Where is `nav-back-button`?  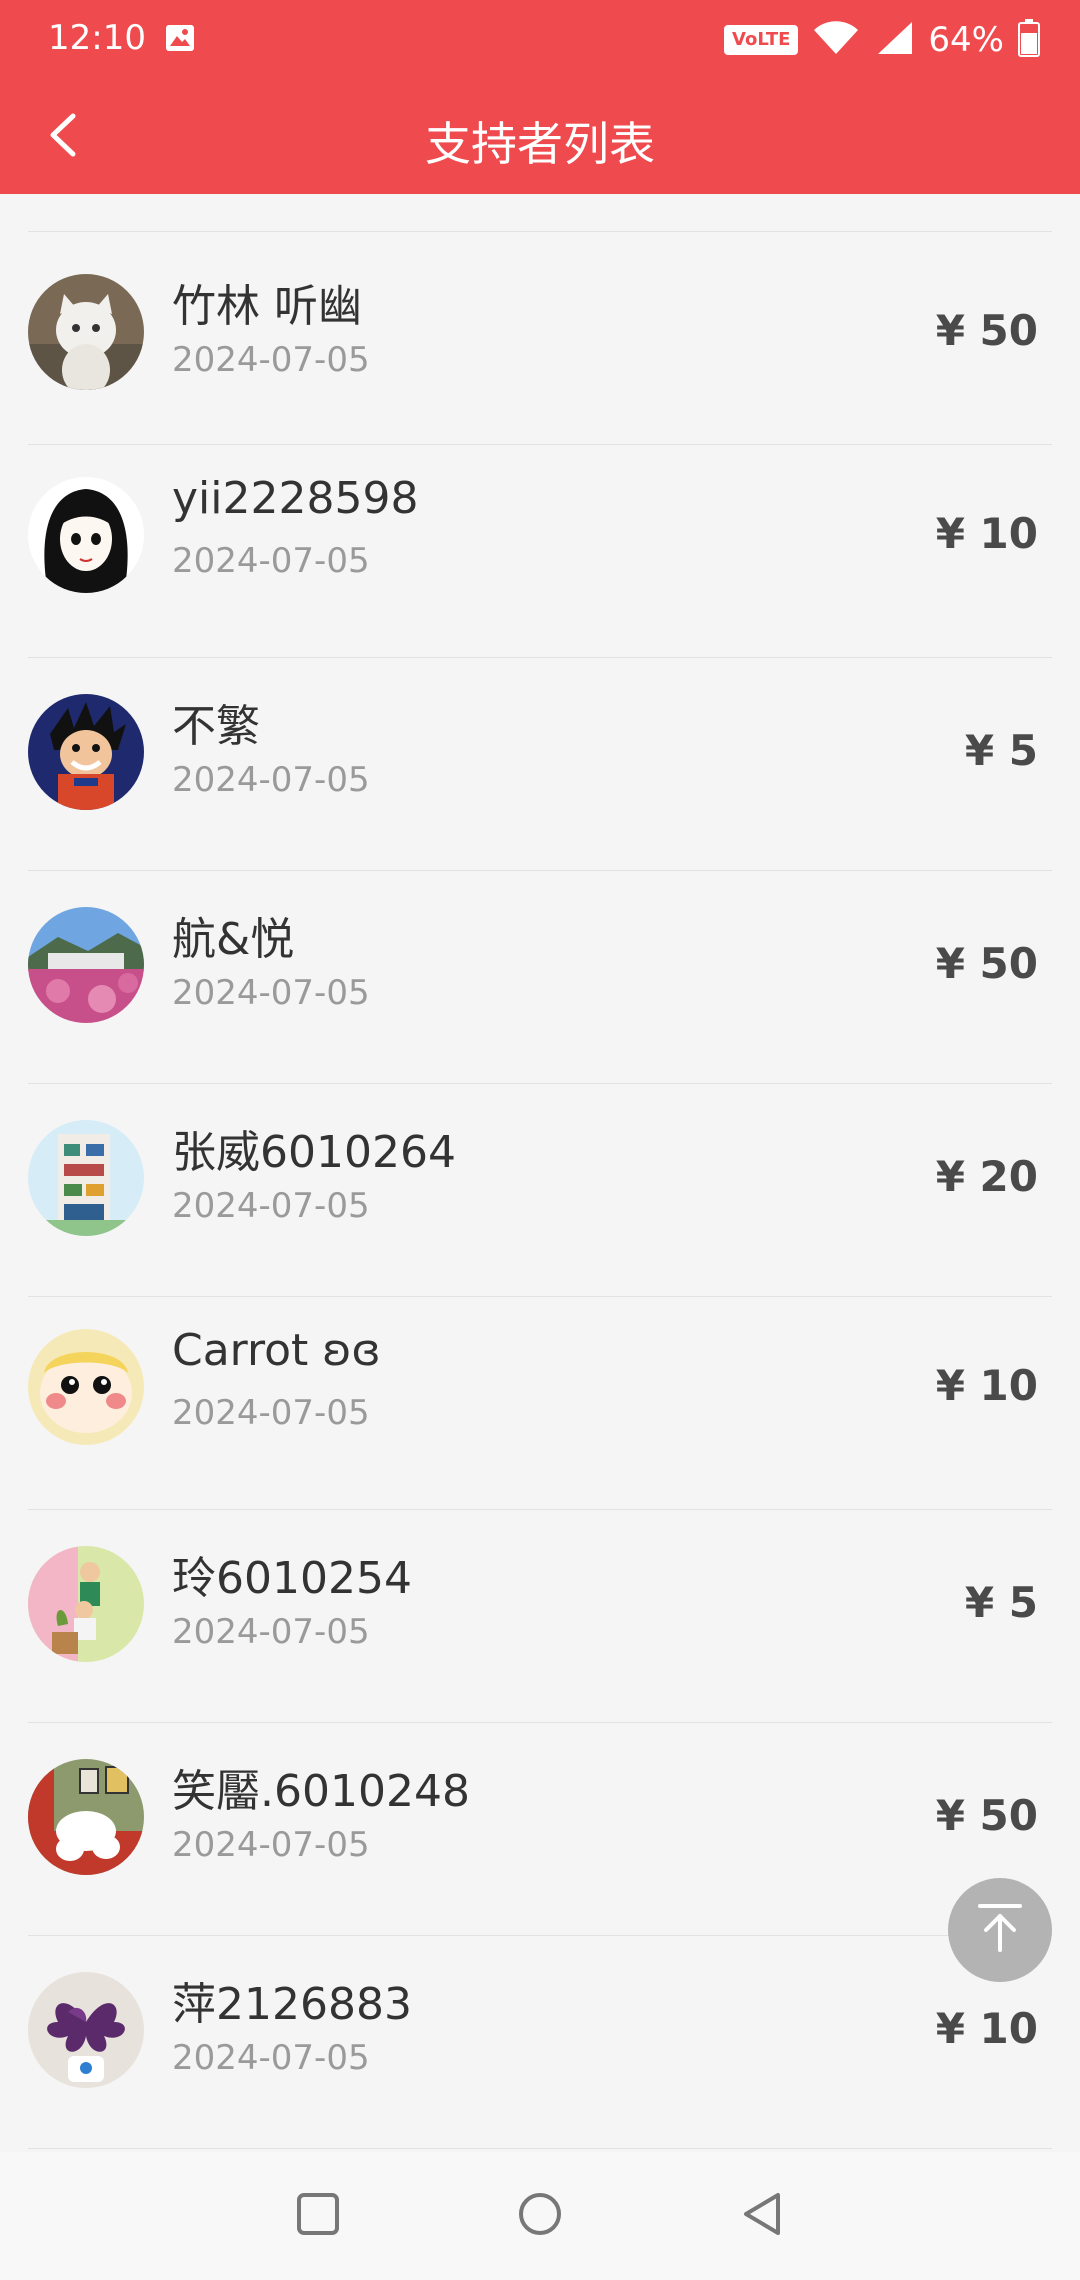
nav-back-button is located at coordinates (762, 2216).